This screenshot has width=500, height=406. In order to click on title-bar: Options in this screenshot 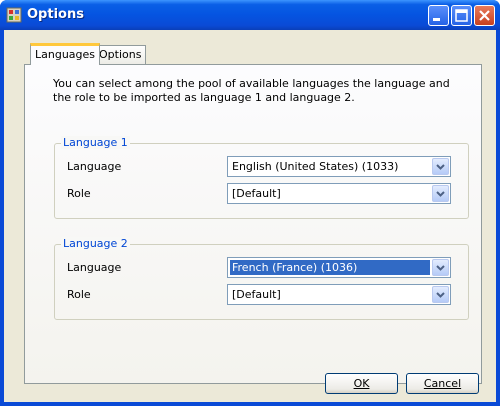, I will do `click(250, 15)`.